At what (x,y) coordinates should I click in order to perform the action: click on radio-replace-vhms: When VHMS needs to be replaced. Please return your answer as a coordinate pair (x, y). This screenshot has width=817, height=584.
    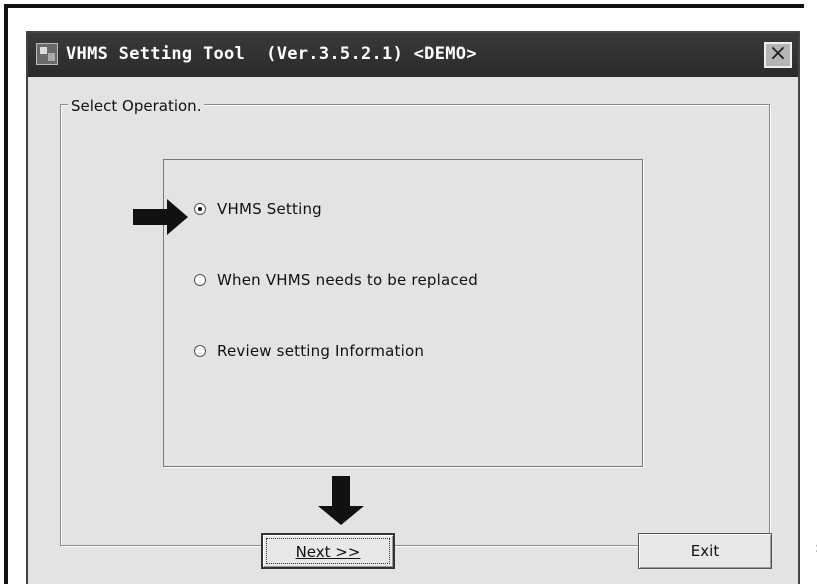
    Looking at the image, I should click on (336, 280).